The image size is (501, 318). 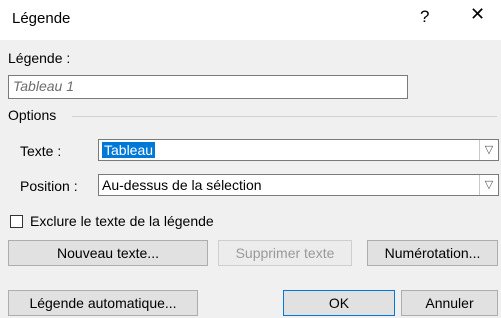 I want to click on texte-select: Tableau ▽, so click(x=298, y=150).